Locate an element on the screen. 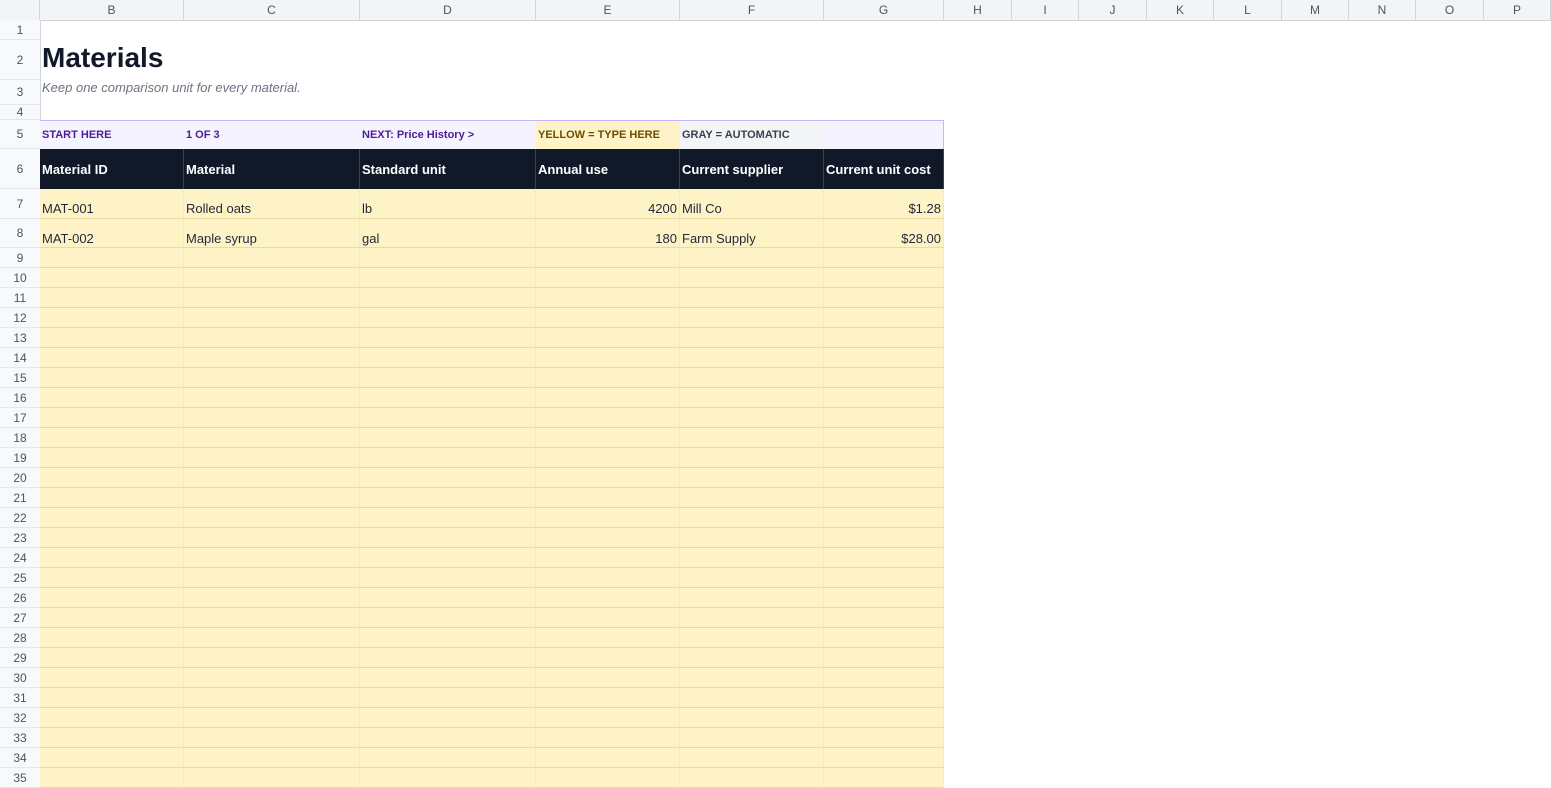 The width and height of the screenshot is (1551, 788). column-header-h: H is located at coordinates (978, 10).